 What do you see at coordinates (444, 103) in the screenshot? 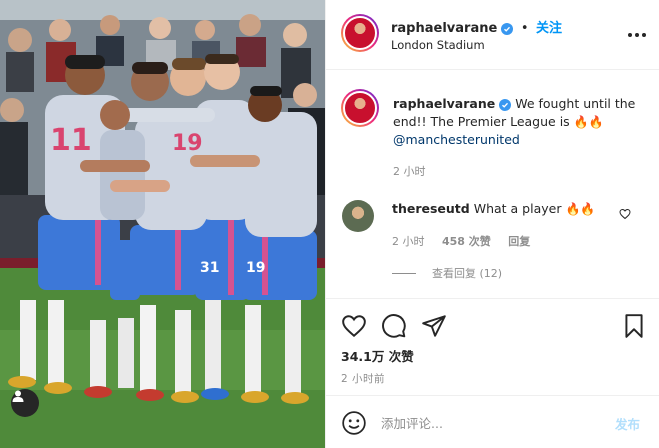
I see `caption-username: raphaelvarane` at bounding box center [444, 103].